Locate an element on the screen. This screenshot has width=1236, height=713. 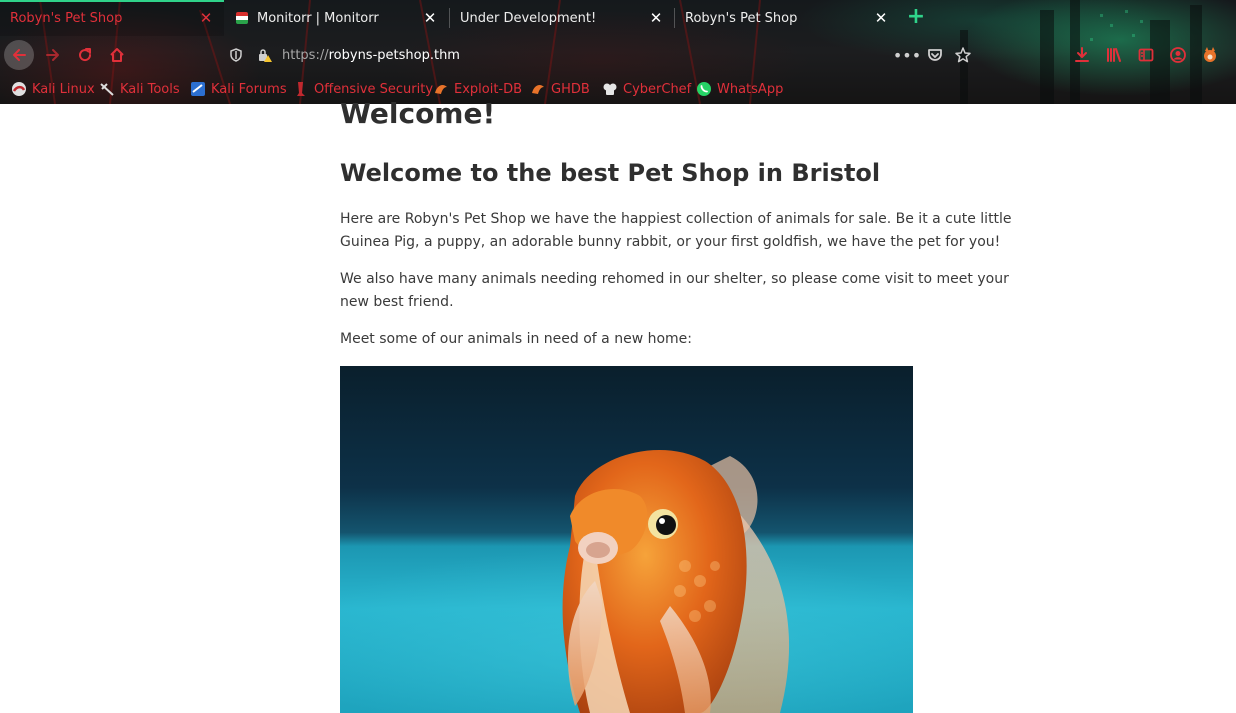
bookmark-kali-tools: Kali Tools is located at coordinates (139, 89).